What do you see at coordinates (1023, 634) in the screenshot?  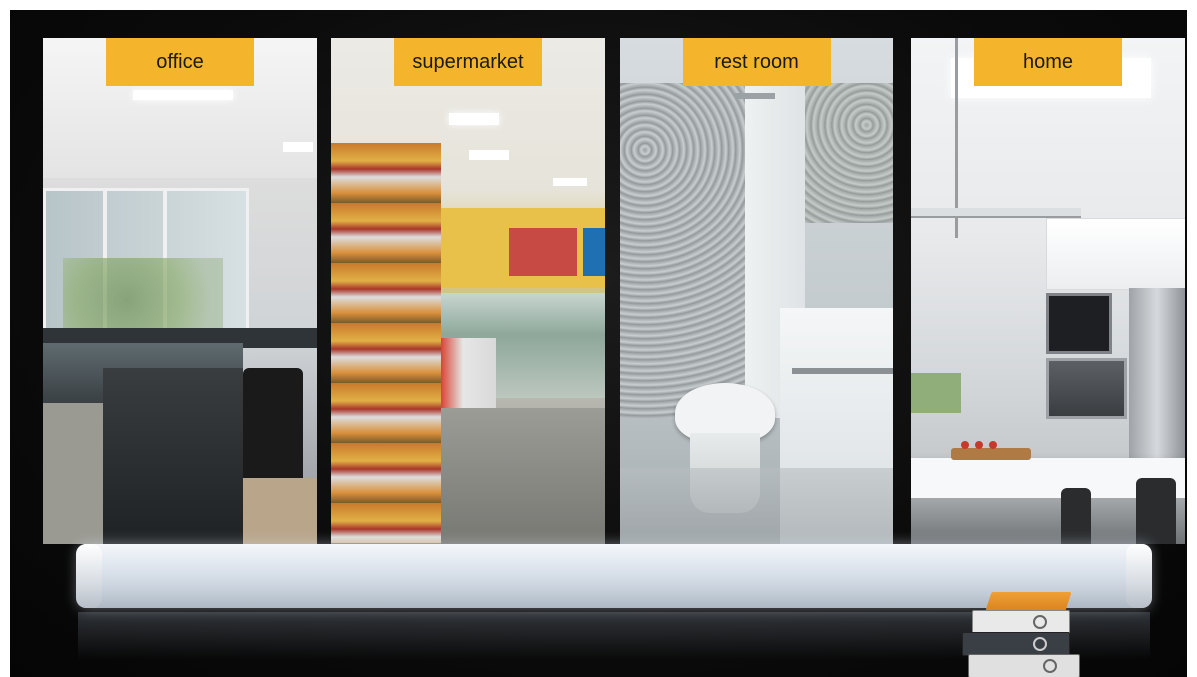 I see `binders-icon` at bounding box center [1023, 634].